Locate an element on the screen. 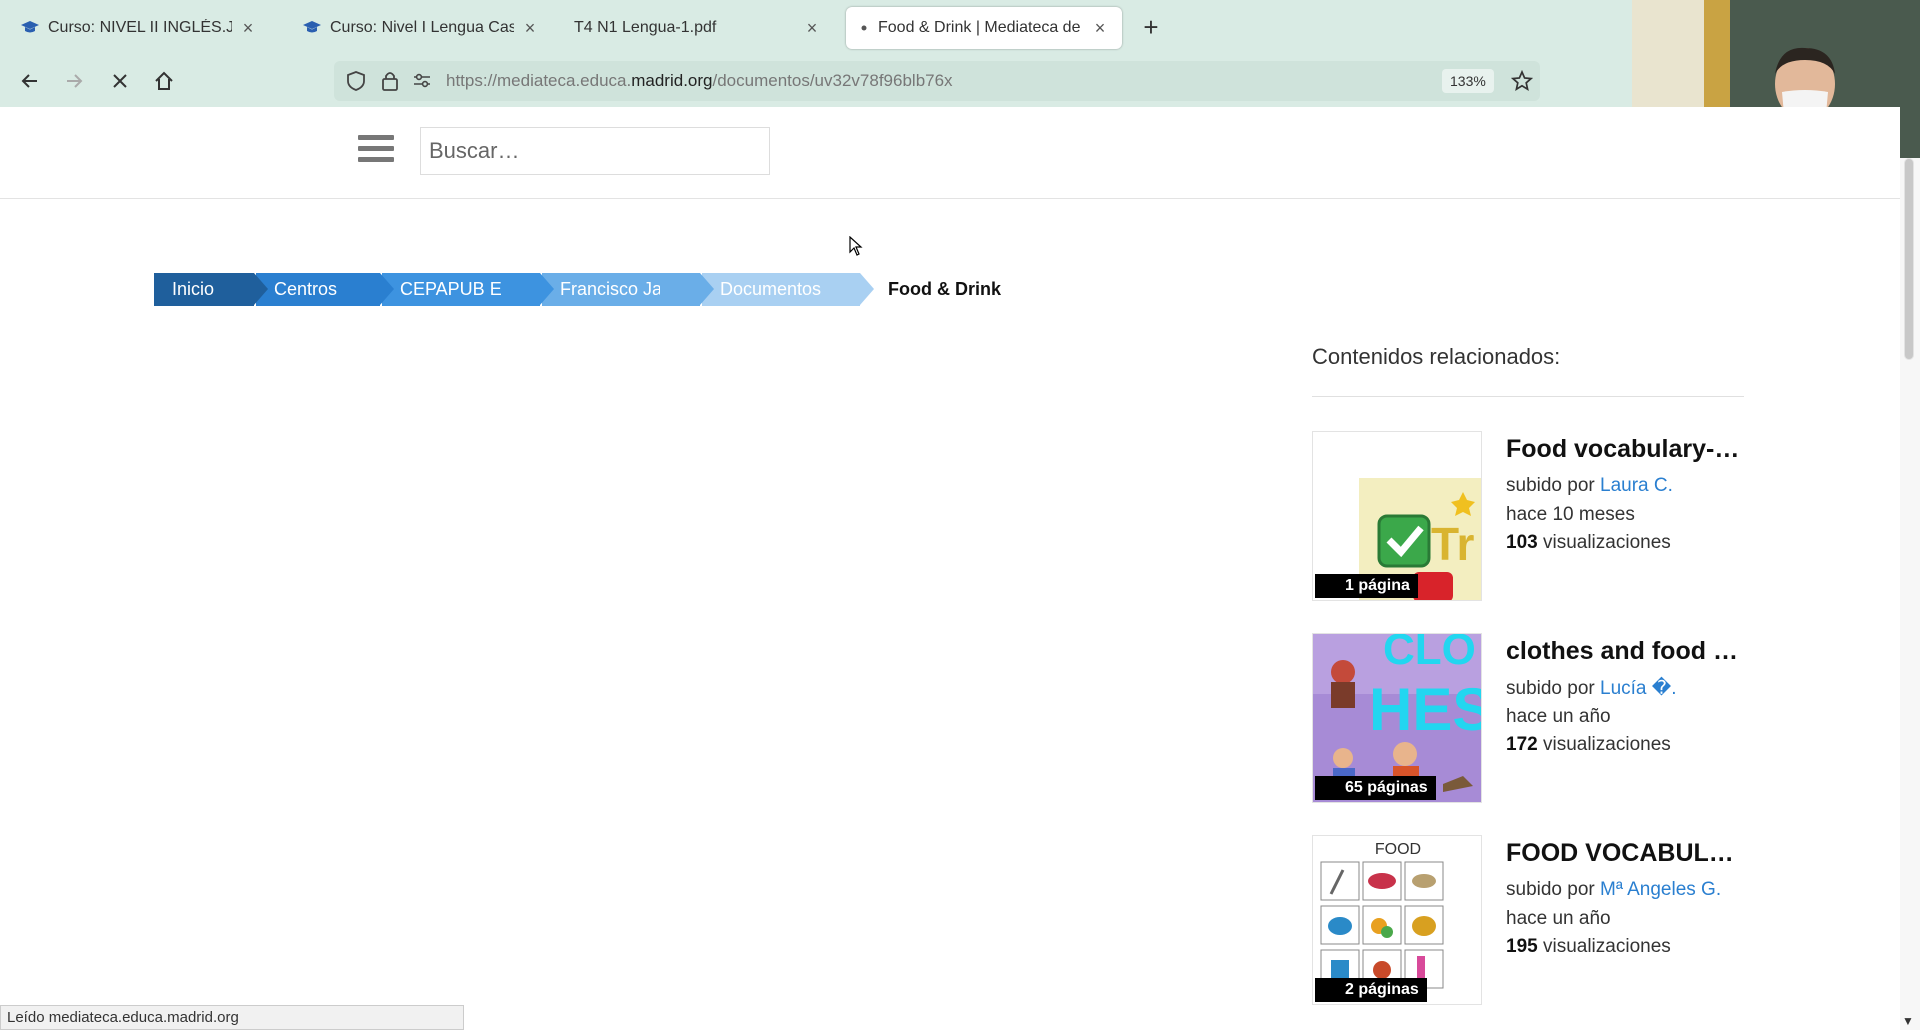 The height and width of the screenshot is (1030, 1920). thumbnail-caption: FOOD is located at coordinates (1398, 849).